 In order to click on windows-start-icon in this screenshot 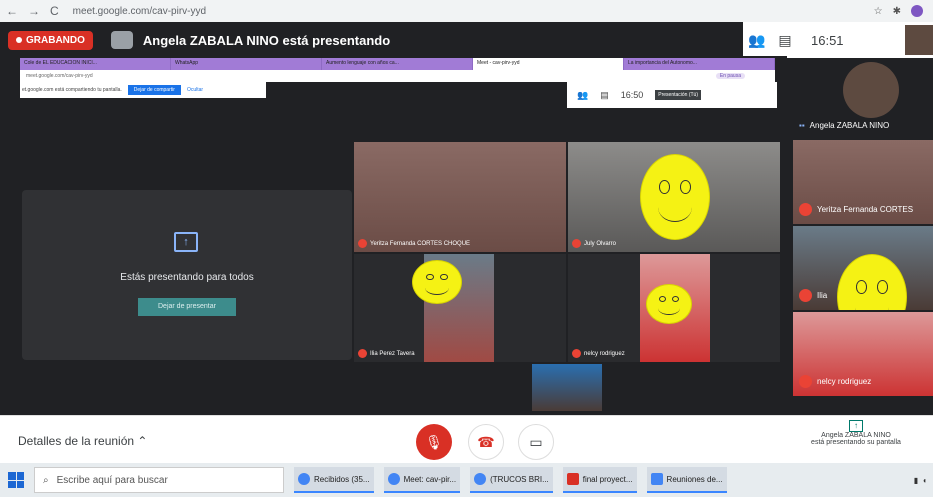, I will do `click(16, 480)`.